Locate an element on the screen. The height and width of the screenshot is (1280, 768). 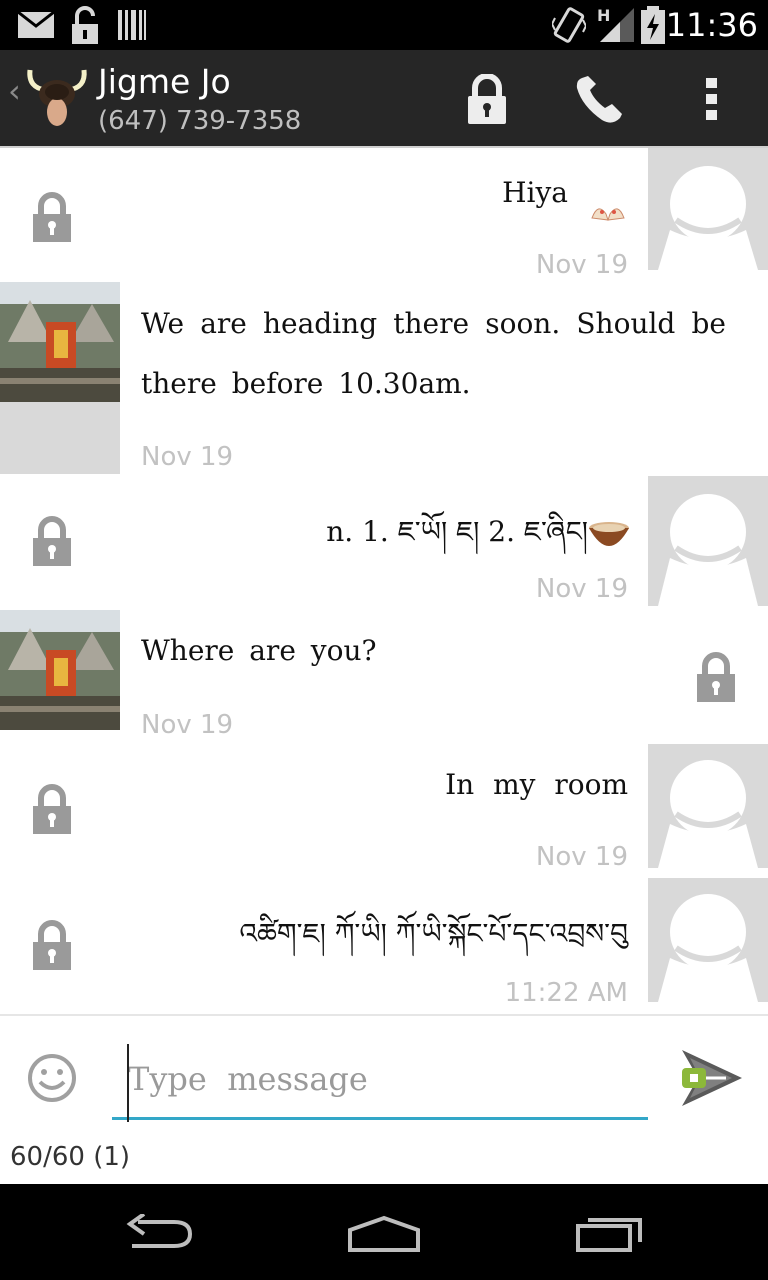
message-item: n. 1. ཇ་ཡོ། ཇ། 2. ཇ་ཞིང། Nov 19 is located at coordinates (384, 544).